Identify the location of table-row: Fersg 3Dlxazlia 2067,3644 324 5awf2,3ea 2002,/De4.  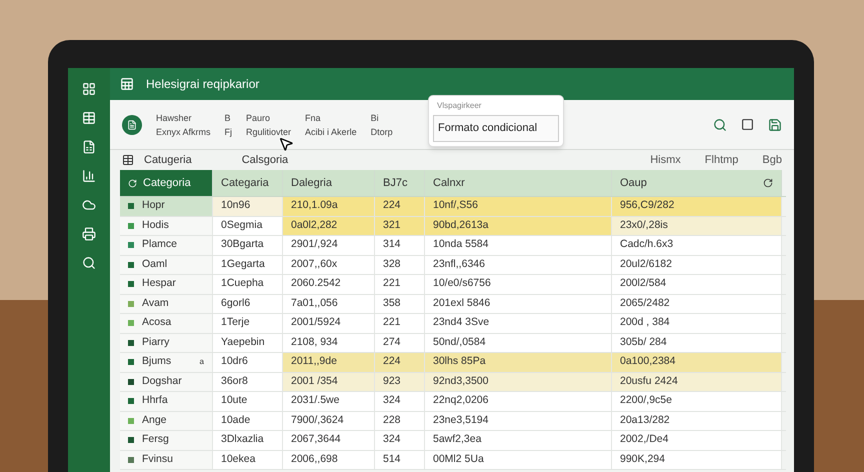
(453, 440).